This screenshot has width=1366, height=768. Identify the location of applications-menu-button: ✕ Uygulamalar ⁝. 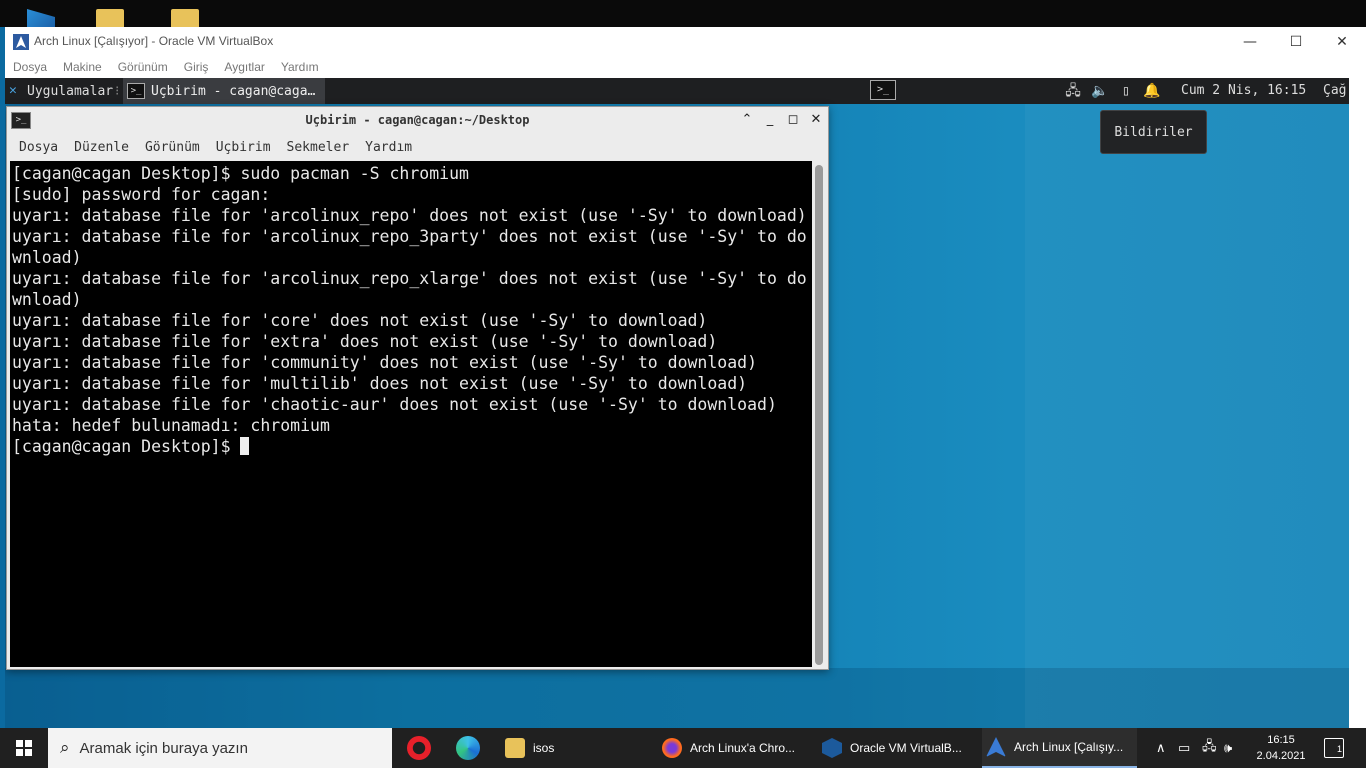
(64, 91).